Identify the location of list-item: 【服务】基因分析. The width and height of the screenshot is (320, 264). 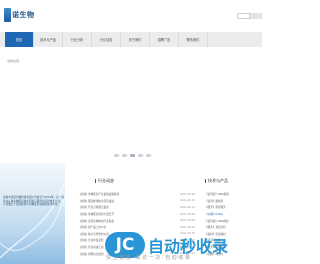
(233, 227).